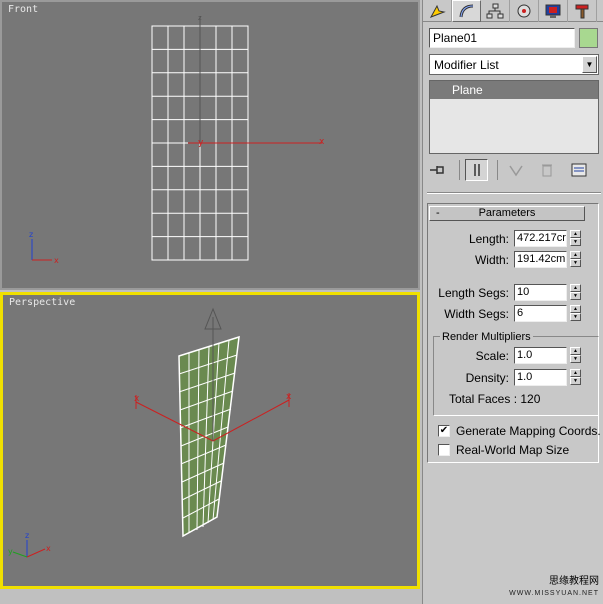  I want to click on width-segs-field: 6, so click(540, 313).